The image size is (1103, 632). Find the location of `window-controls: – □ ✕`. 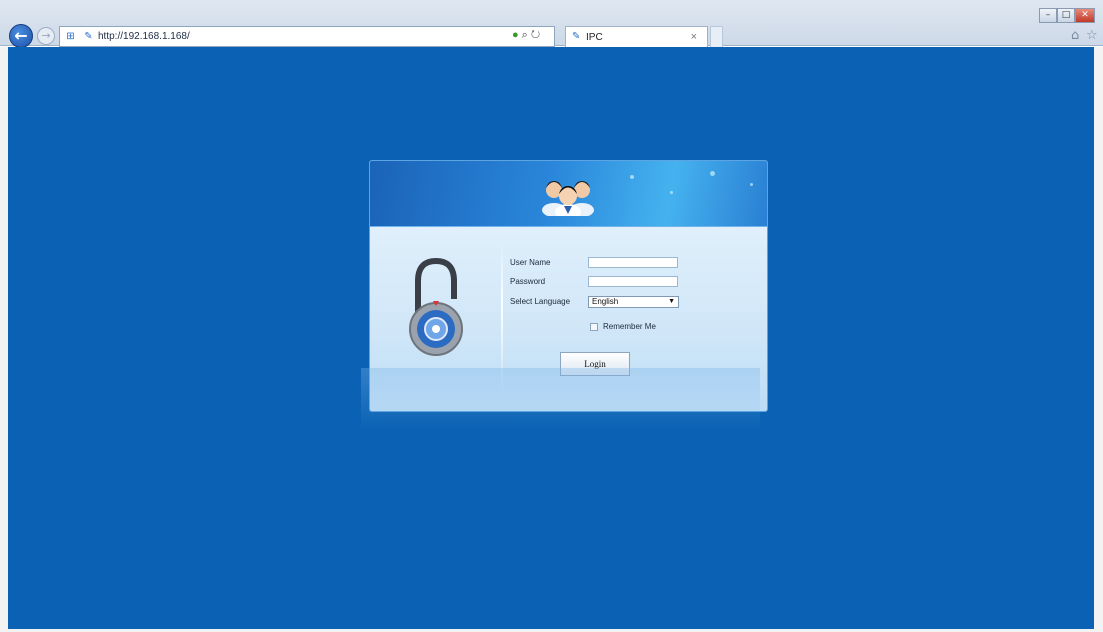

window-controls: – □ ✕ is located at coordinates (1067, 16).